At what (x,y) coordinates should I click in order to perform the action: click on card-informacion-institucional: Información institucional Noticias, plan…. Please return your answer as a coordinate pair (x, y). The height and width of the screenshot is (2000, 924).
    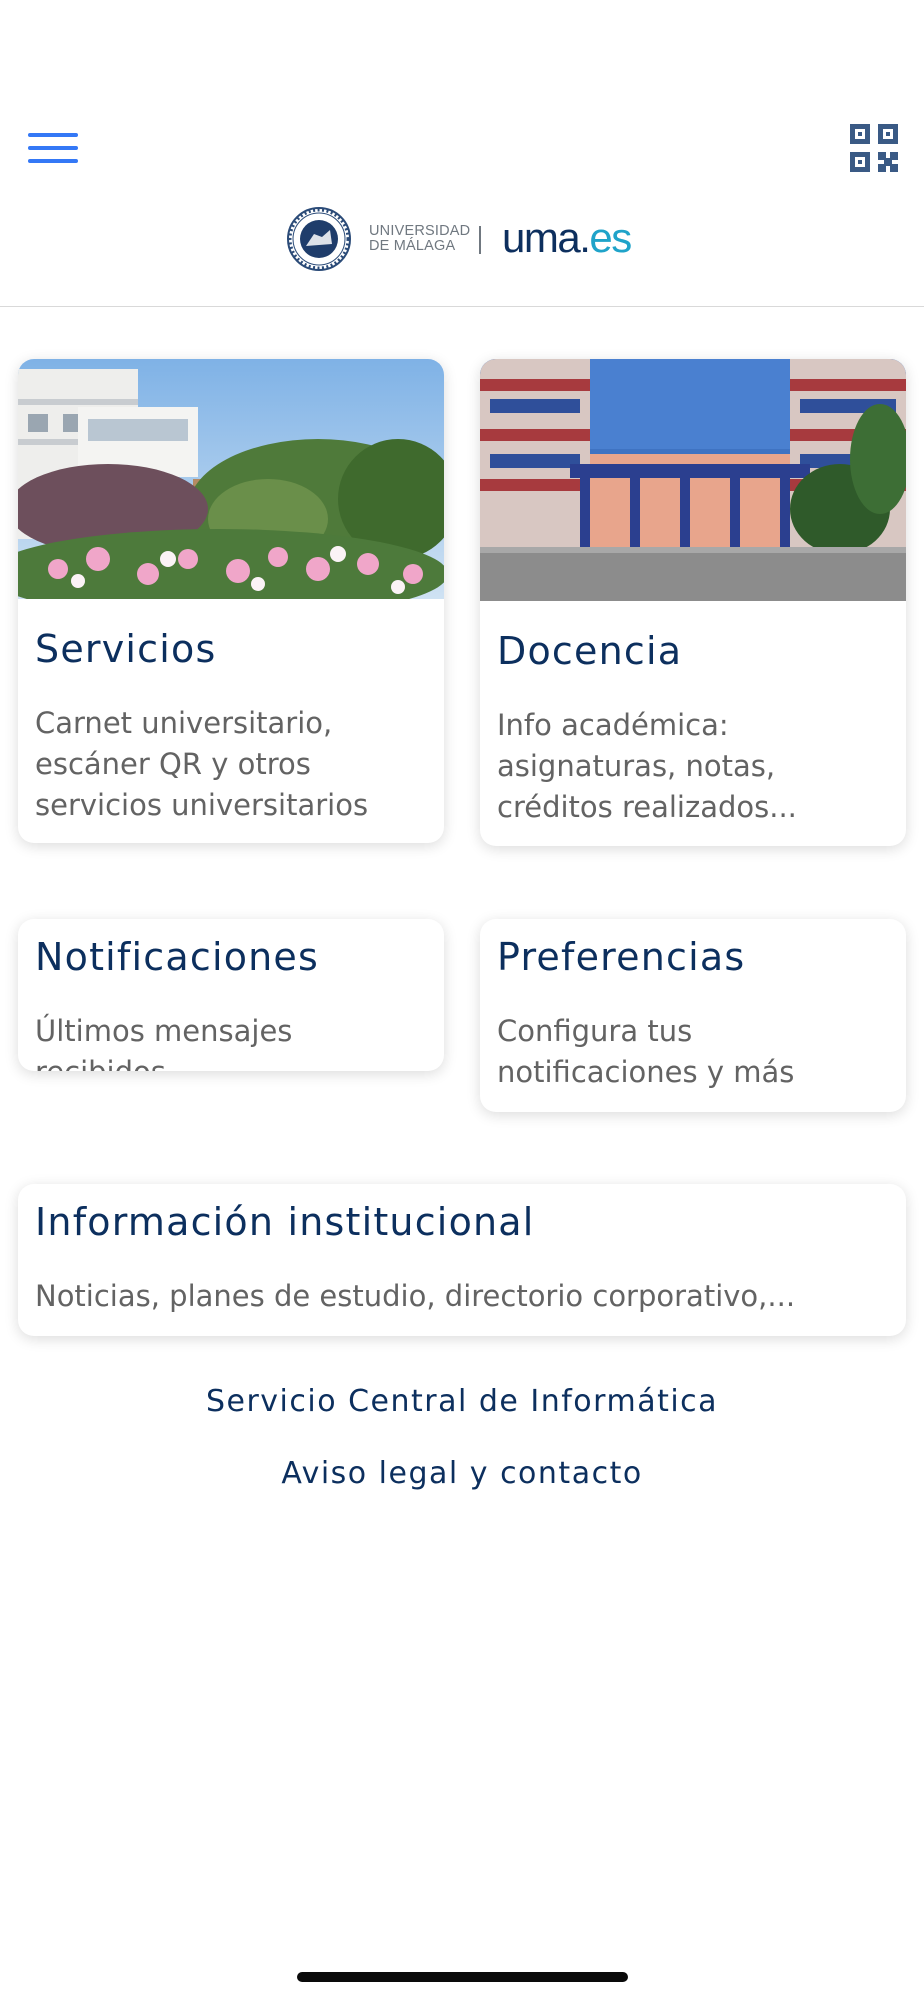
    Looking at the image, I should click on (462, 1260).